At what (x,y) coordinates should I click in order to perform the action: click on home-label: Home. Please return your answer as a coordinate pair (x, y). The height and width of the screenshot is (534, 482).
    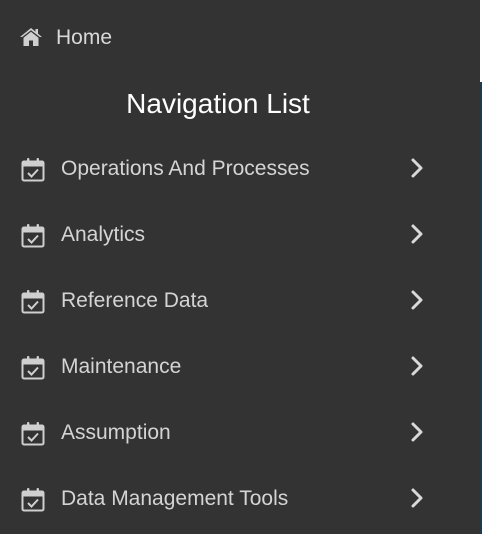
    Looking at the image, I should click on (84, 37).